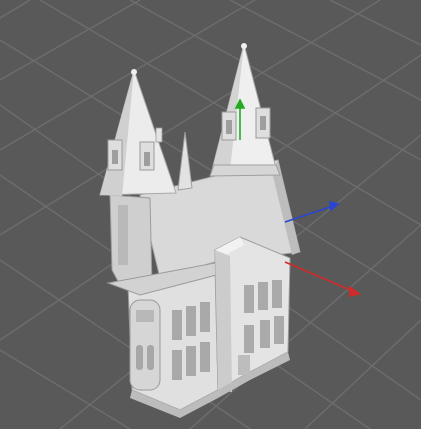 The image size is (421, 429). What do you see at coordinates (134, 72) in the screenshot?
I see `left-spire-finial` at bounding box center [134, 72].